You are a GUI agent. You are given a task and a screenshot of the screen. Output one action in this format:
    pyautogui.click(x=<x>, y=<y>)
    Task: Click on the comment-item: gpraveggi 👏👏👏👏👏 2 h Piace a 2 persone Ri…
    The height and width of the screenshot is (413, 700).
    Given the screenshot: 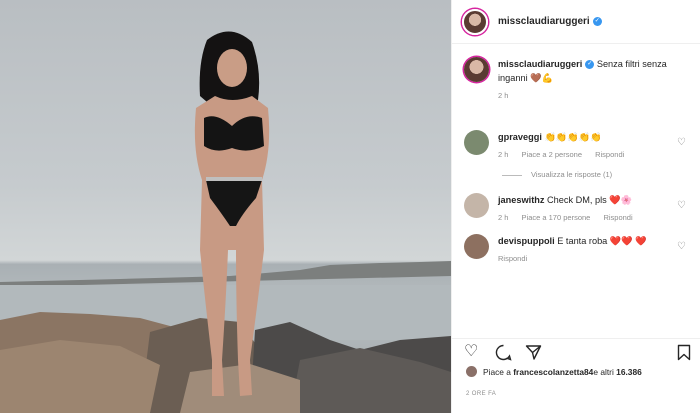 What is the action you would take?
    pyautogui.click(x=576, y=144)
    